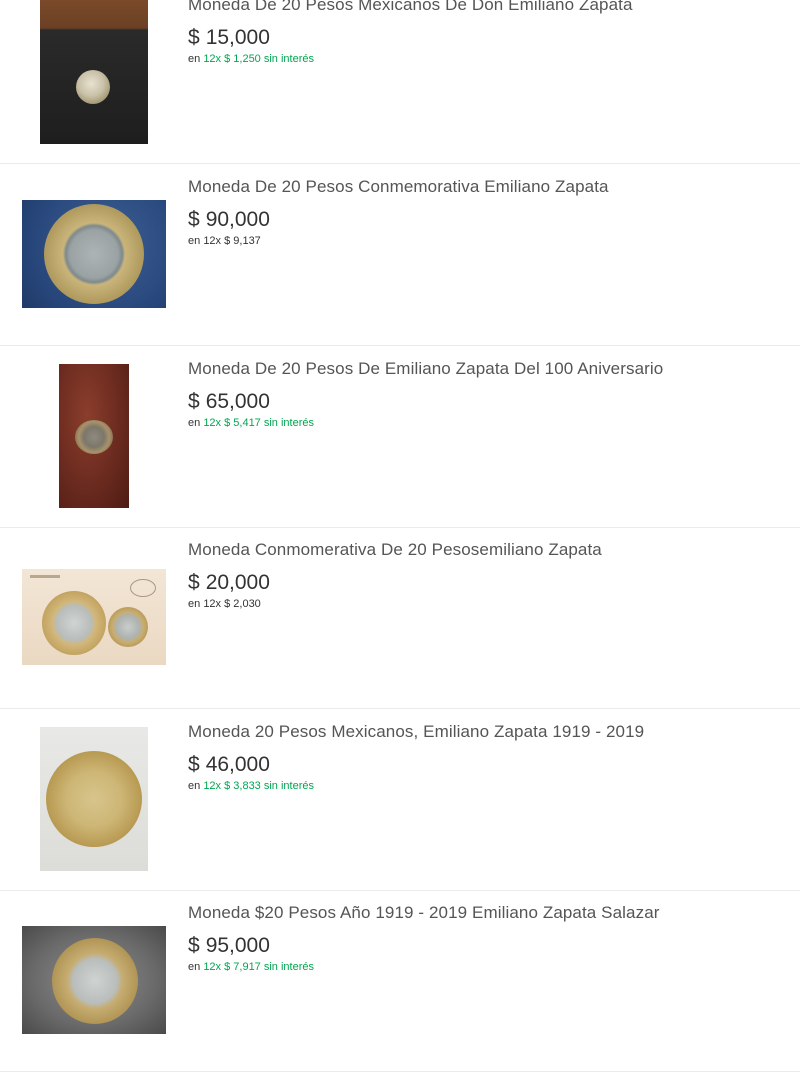 The width and height of the screenshot is (800, 1077). I want to click on price-amount: 90,000, so click(237, 219).